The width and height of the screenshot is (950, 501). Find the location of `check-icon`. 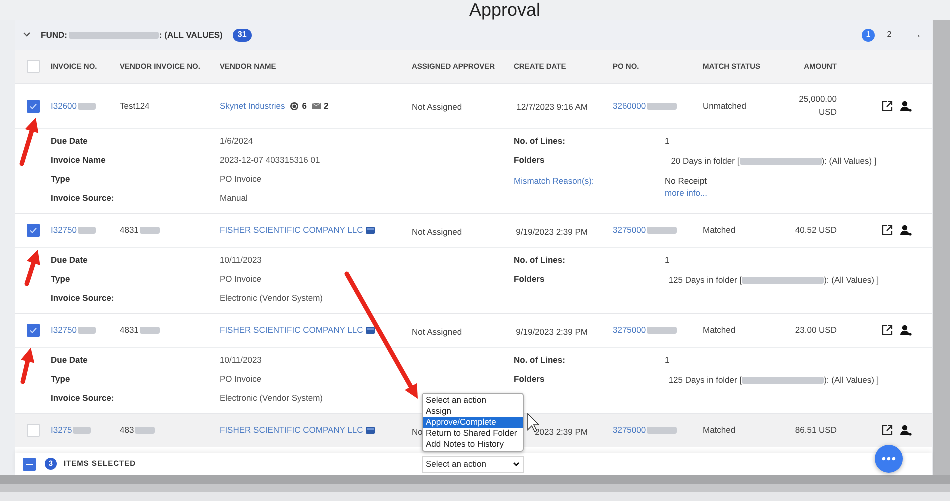

check-icon is located at coordinates (33, 106).